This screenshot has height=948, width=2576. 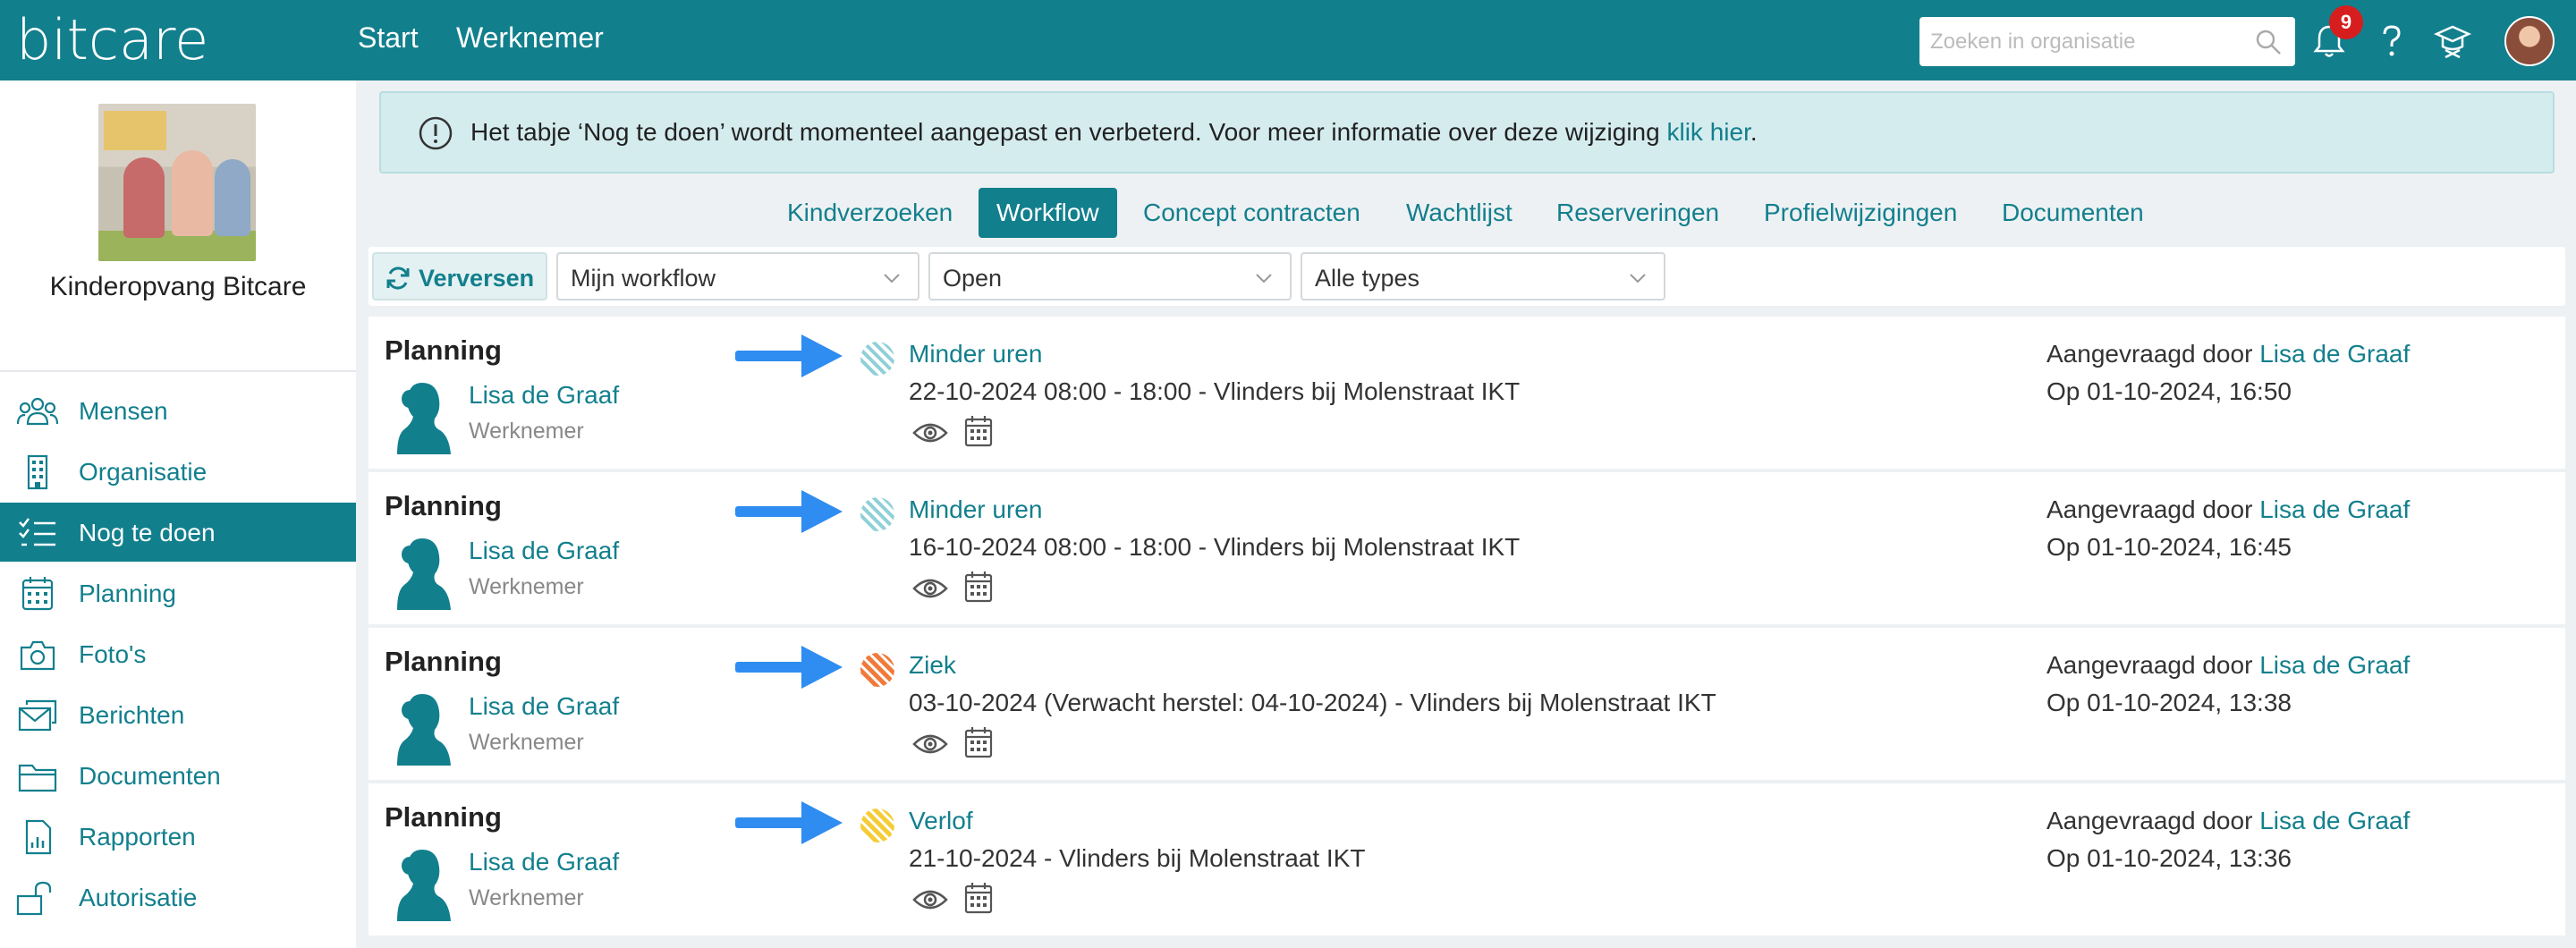 I want to click on tab-profielwijzigingen: Profielwijzigingen, so click(x=1860, y=213).